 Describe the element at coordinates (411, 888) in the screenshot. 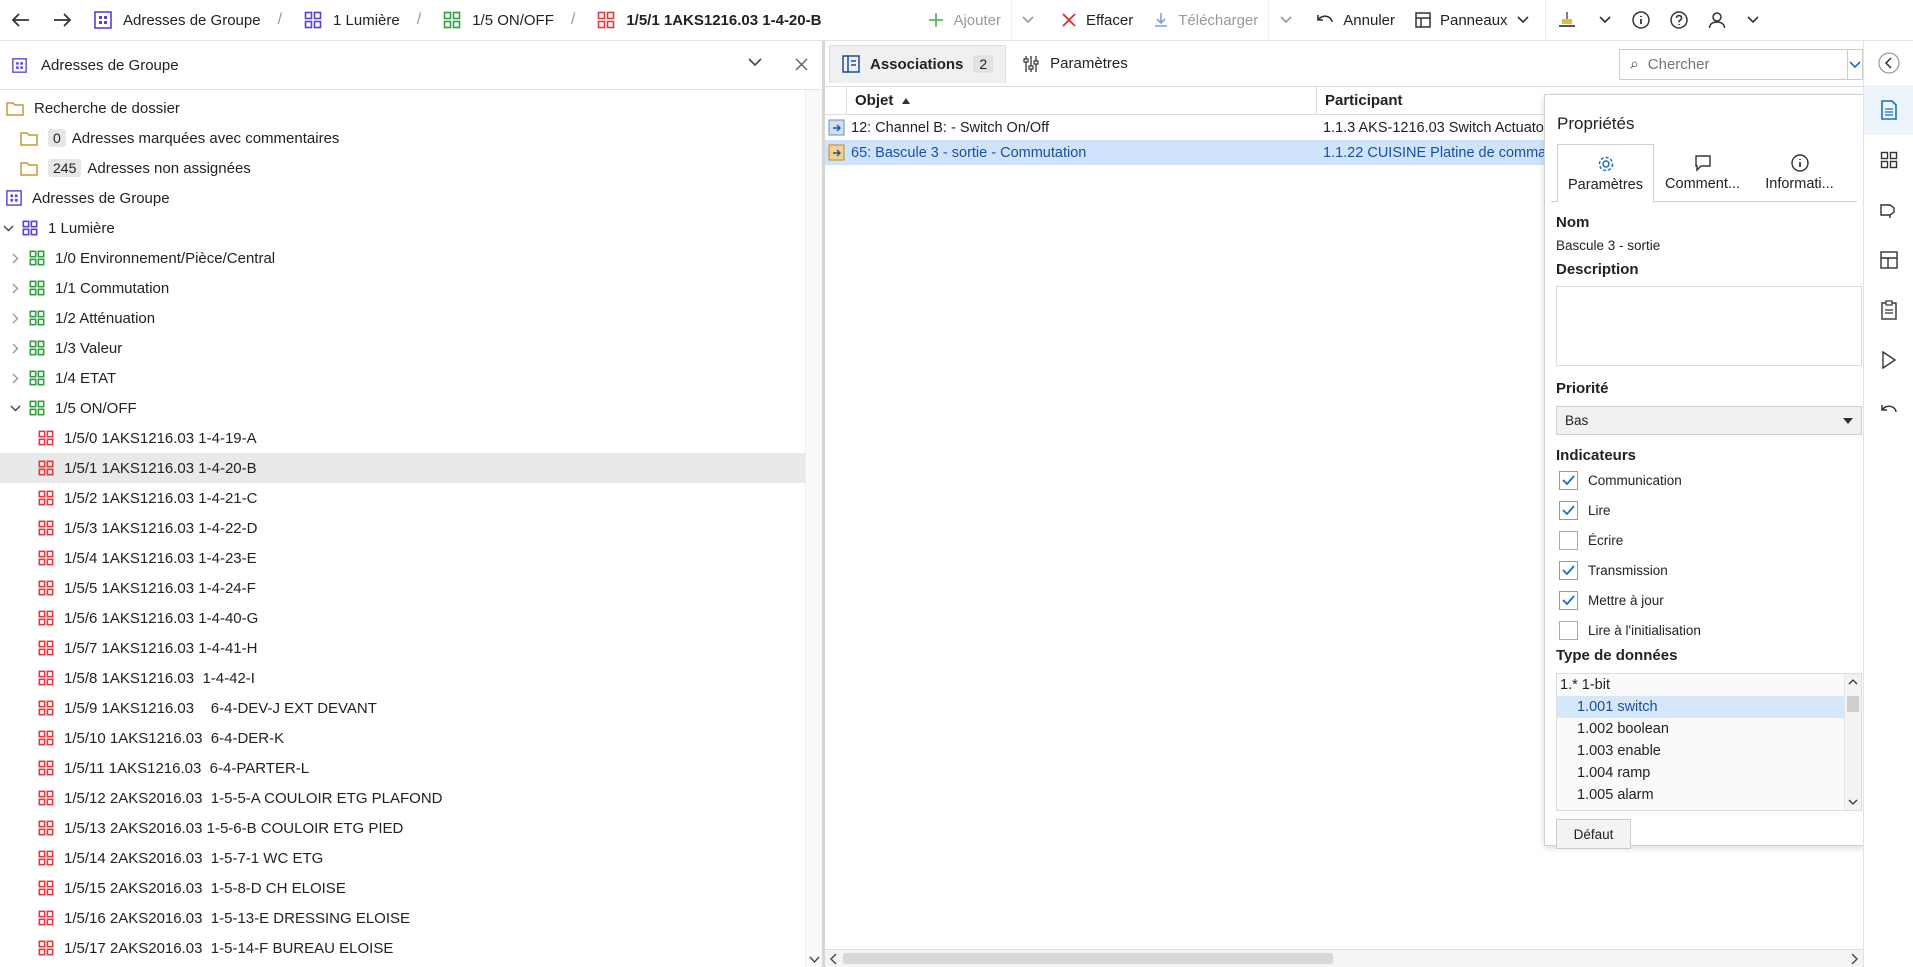

I see `tree-item-group-address: 1/5/15 2AKS2016.03 1-5-8-D CH ELOISE` at that location.